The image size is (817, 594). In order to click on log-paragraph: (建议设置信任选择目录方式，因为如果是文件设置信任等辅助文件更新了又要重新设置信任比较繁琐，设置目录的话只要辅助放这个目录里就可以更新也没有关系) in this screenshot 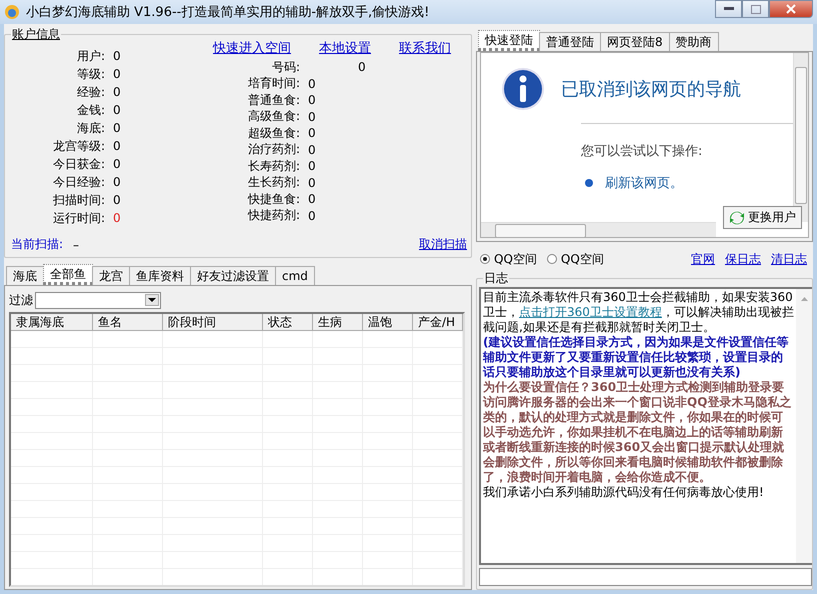, I will do `click(636, 357)`.